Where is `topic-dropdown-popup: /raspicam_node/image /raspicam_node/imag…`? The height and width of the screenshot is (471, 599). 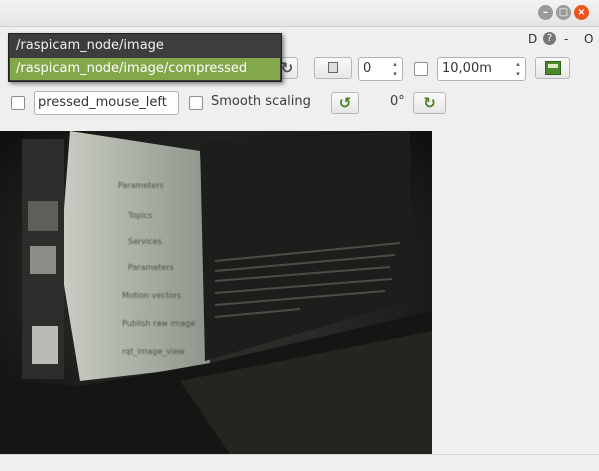 topic-dropdown-popup: /raspicam_node/image /raspicam_node/imag… is located at coordinates (145, 57).